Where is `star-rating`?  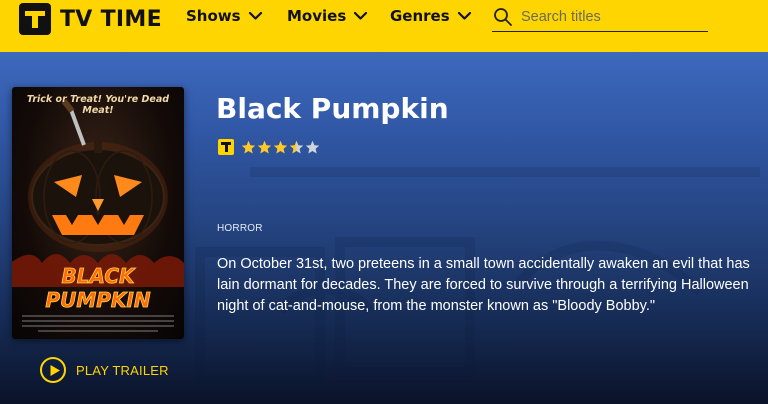
star-rating is located at coordinates (281, 147).